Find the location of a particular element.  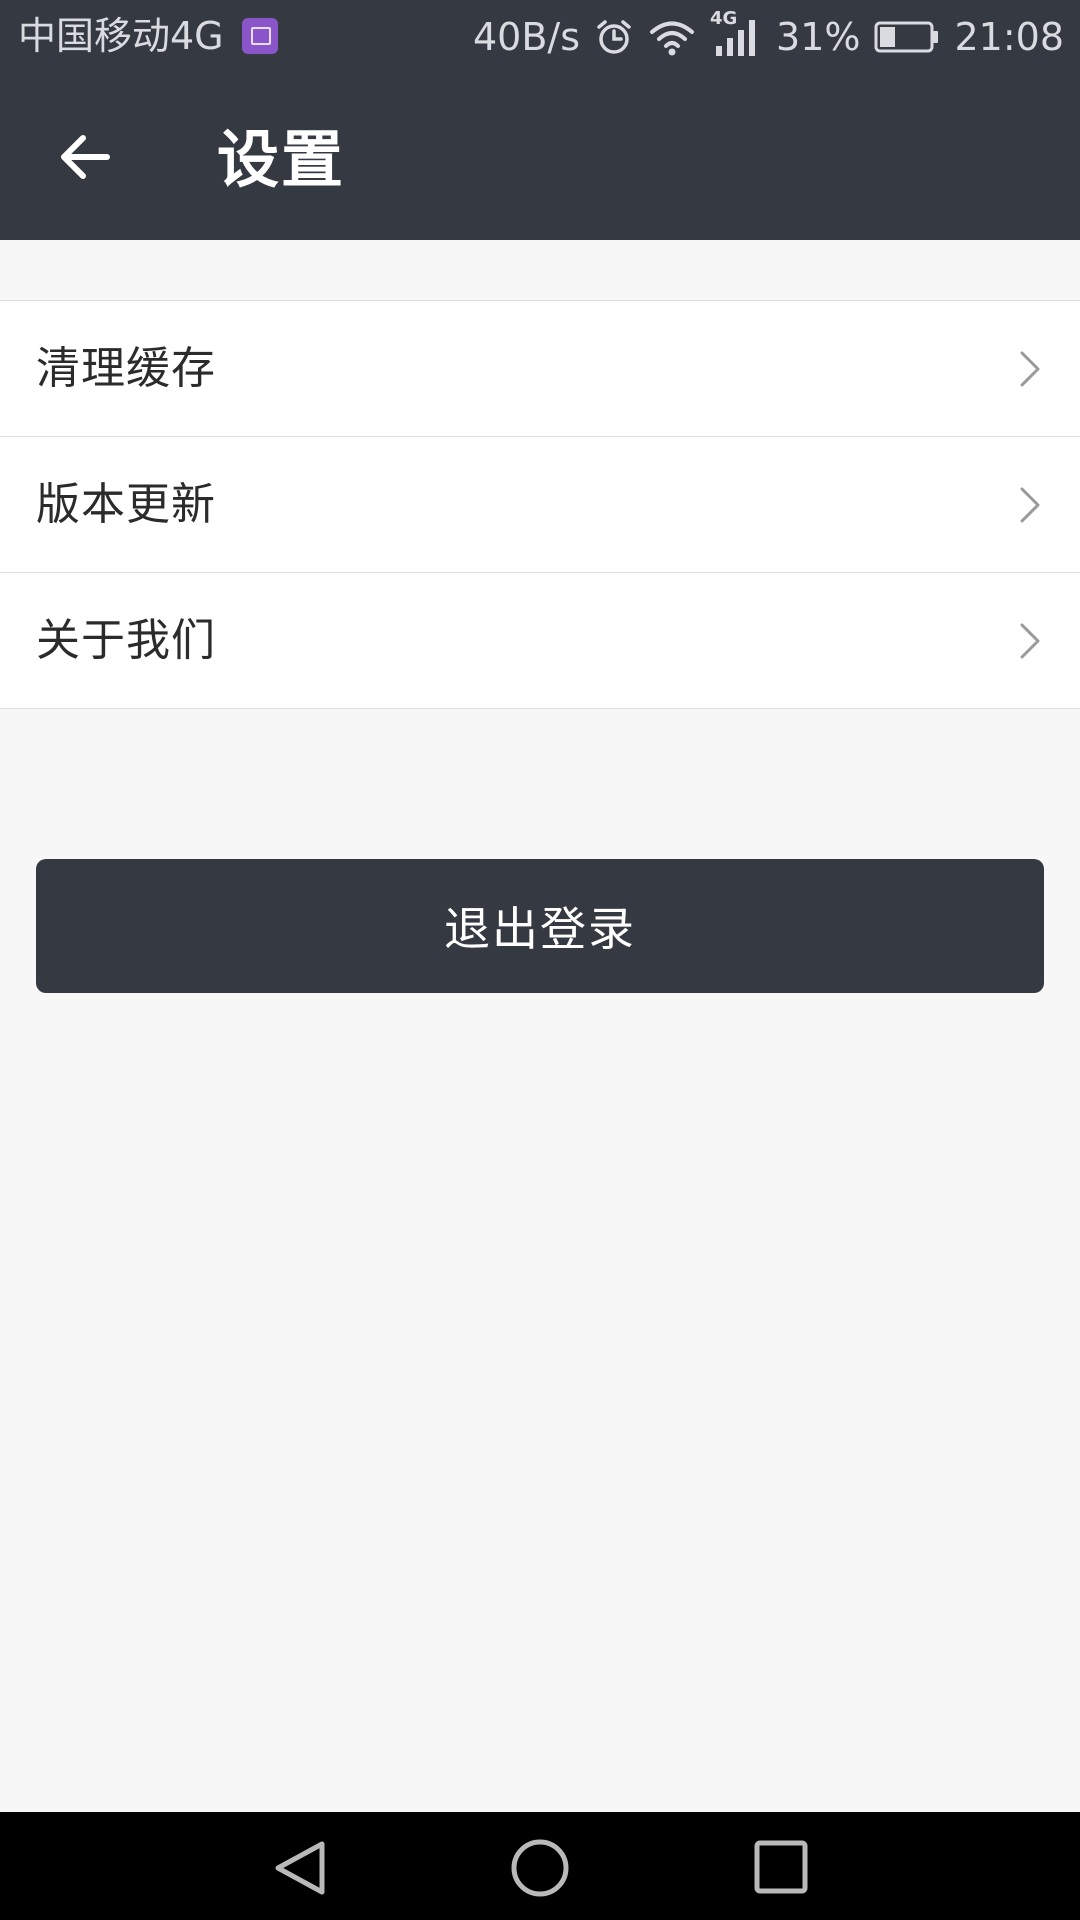

network-speed: 40B/s is located at coordinates (526, 37).